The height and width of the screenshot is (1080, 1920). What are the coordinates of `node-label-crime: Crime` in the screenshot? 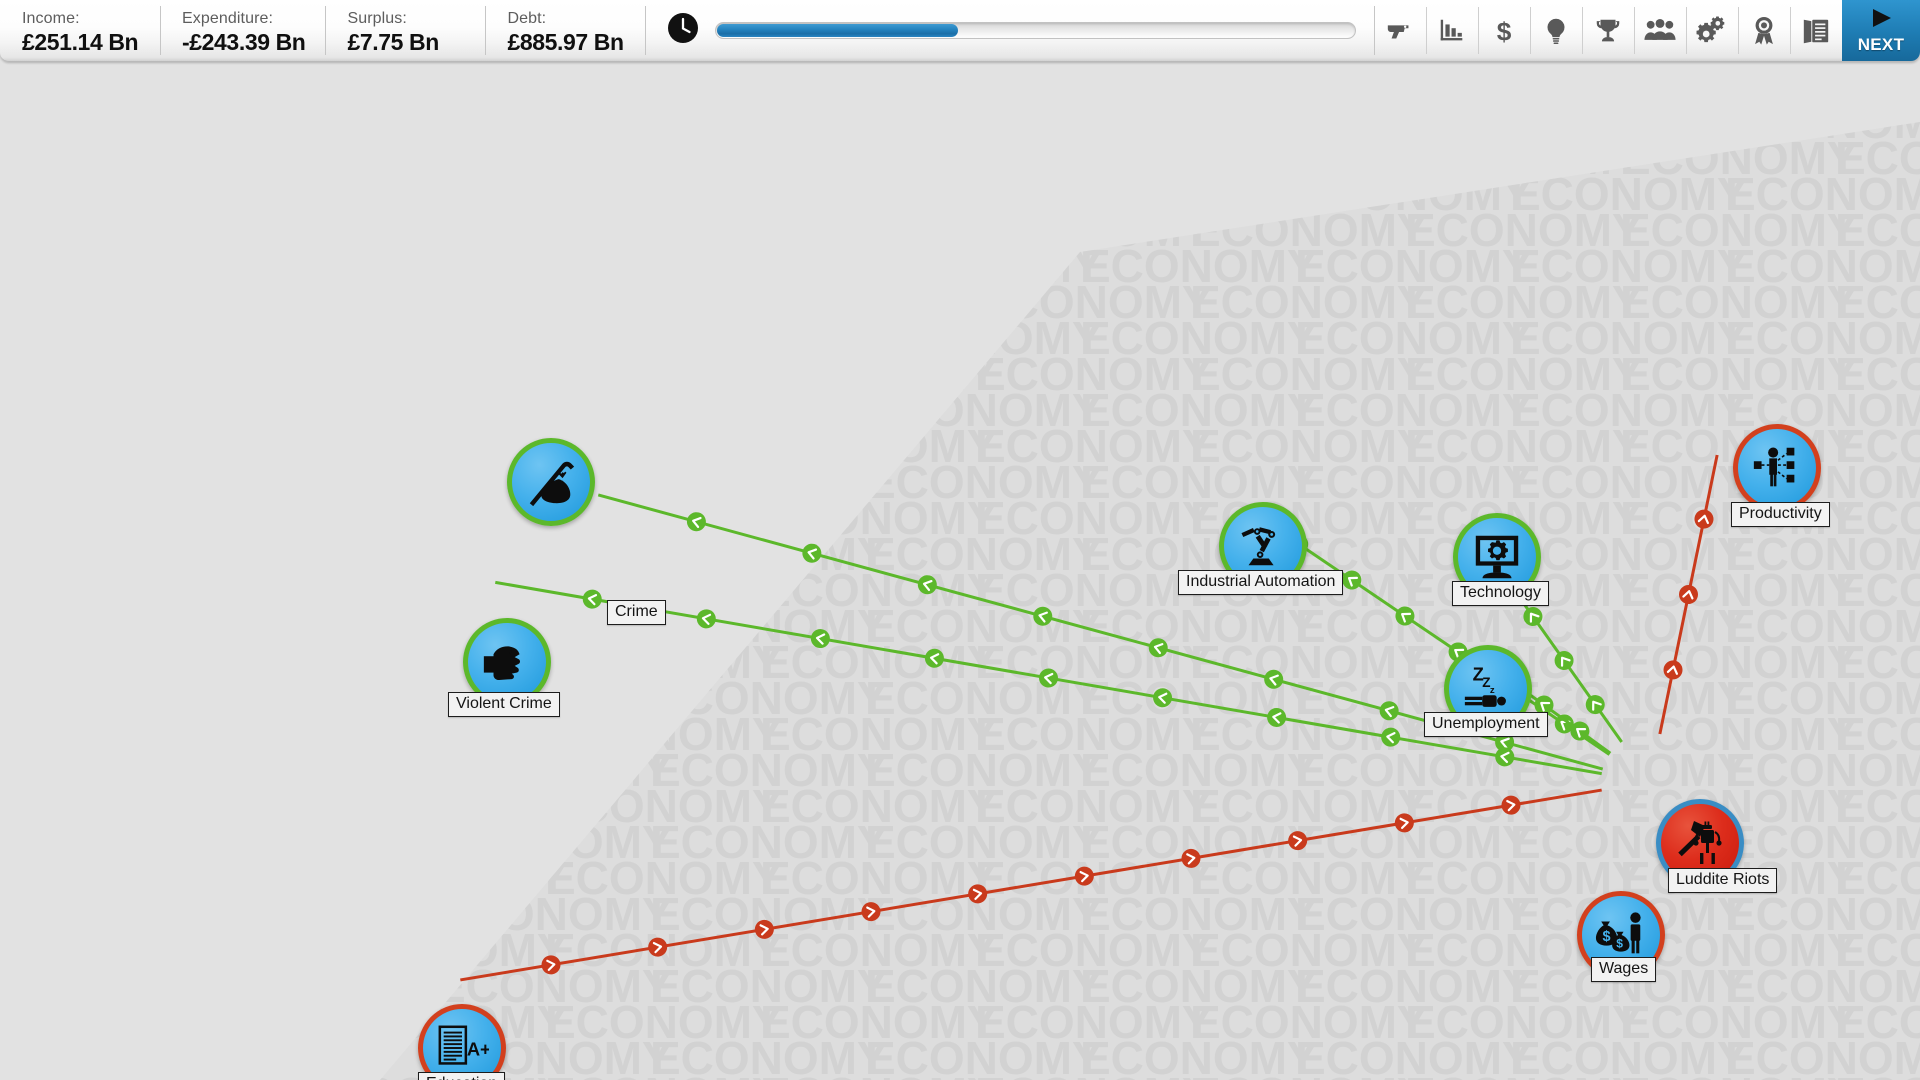 It's located at (636, 612).